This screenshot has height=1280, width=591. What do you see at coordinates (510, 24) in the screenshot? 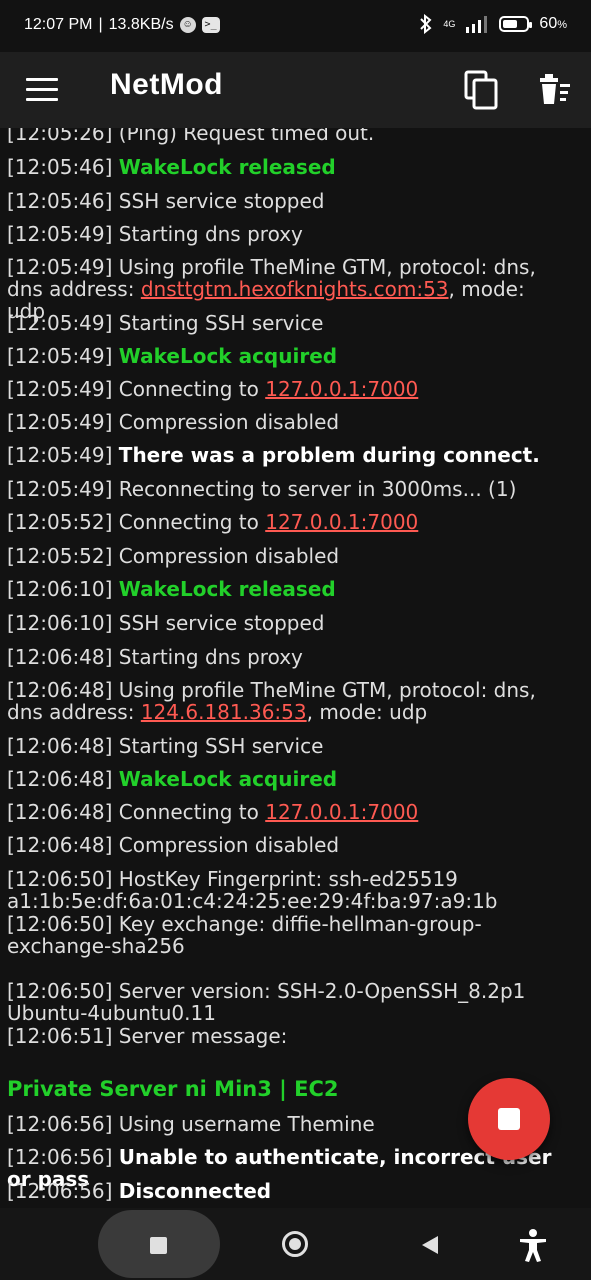
I see `battery-fill` at bounding box center [510, 24].